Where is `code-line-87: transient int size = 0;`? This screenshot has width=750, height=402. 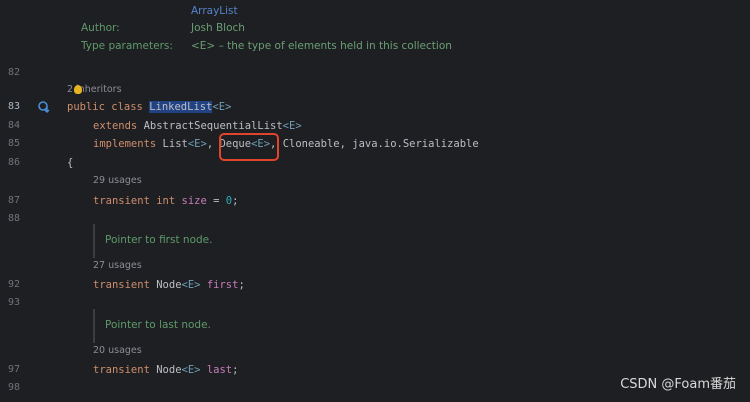
code-line-87: transient int size = 0; is located at coordinates (165, 201).